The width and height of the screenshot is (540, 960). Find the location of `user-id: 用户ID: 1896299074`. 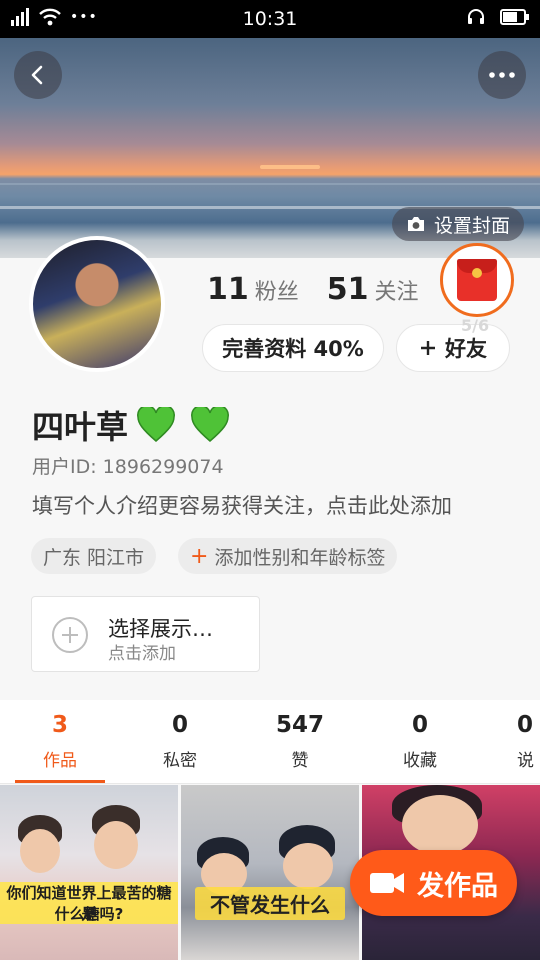

user-id: 用户ID: 1896299074 is located at coordinates (128, 467).